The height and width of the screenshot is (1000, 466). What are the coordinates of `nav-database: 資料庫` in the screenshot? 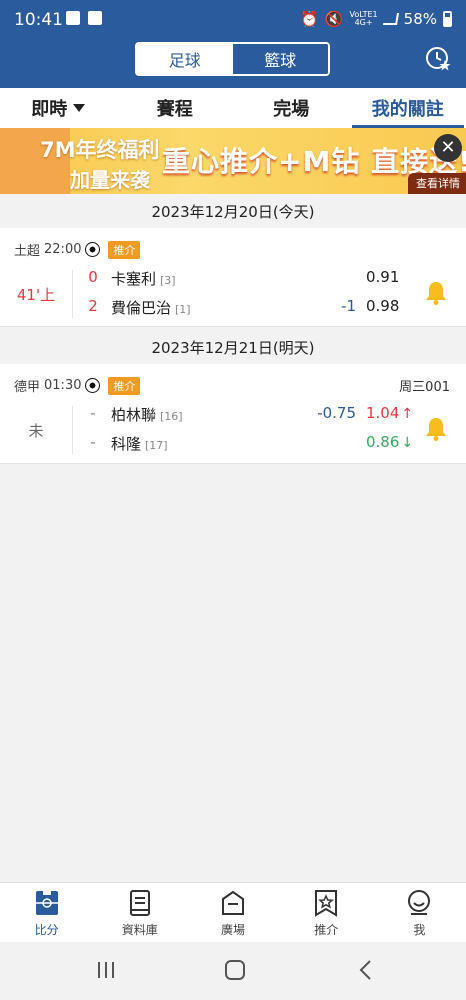 It's located at (139, 912).